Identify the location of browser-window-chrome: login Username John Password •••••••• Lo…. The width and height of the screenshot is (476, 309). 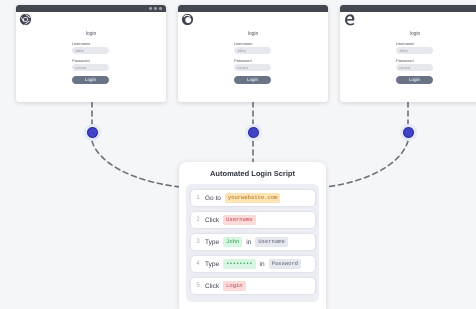
(91, 53).